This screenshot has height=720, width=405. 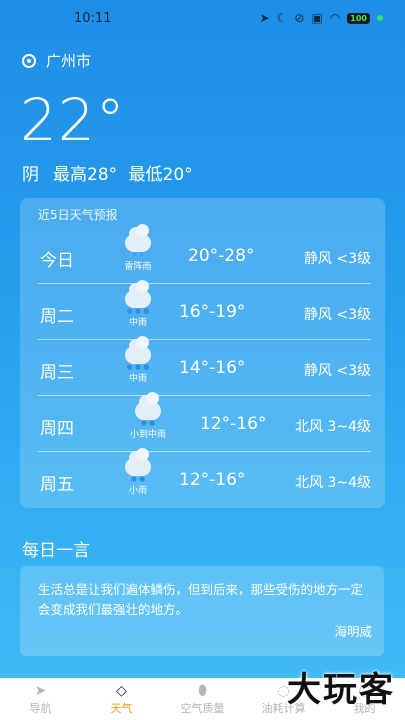 I want to click on location-pin-icon, so click(x=29, y=60).